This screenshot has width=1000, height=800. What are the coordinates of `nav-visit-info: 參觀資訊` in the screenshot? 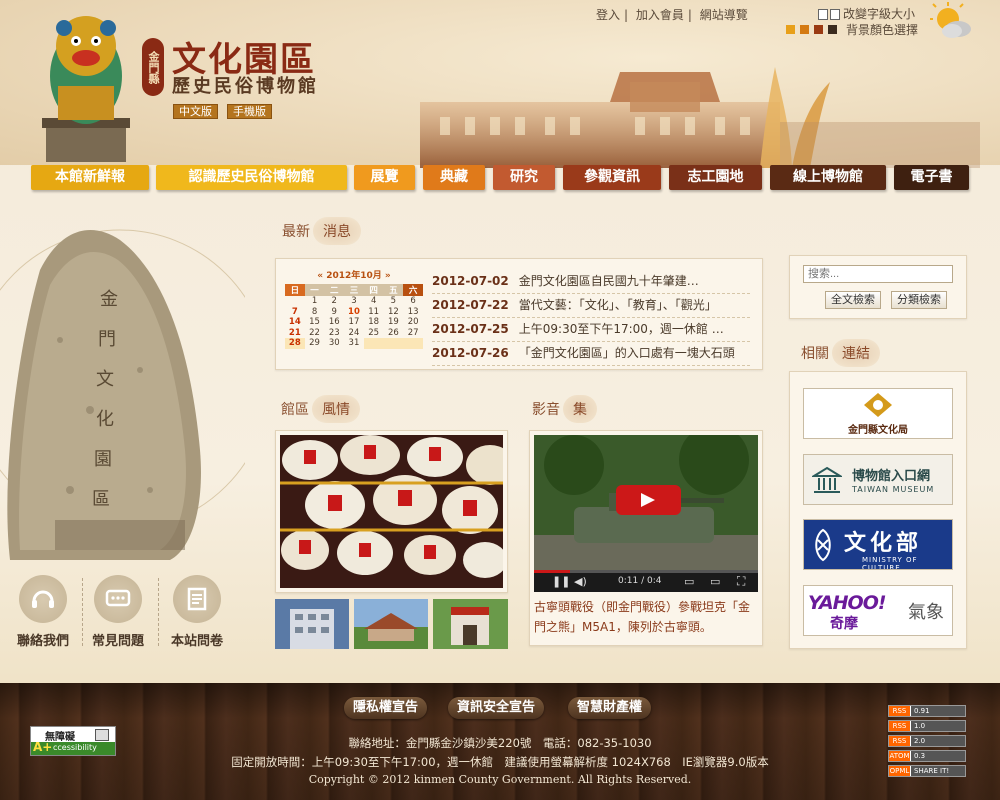 It's located at (612, 177).